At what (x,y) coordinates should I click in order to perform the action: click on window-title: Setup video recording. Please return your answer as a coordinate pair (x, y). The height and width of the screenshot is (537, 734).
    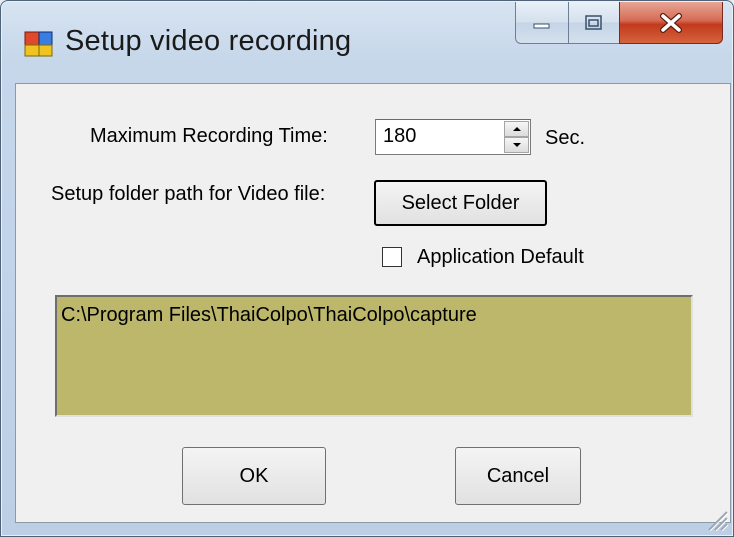
    Looking at the image, I should click on (208, 41).